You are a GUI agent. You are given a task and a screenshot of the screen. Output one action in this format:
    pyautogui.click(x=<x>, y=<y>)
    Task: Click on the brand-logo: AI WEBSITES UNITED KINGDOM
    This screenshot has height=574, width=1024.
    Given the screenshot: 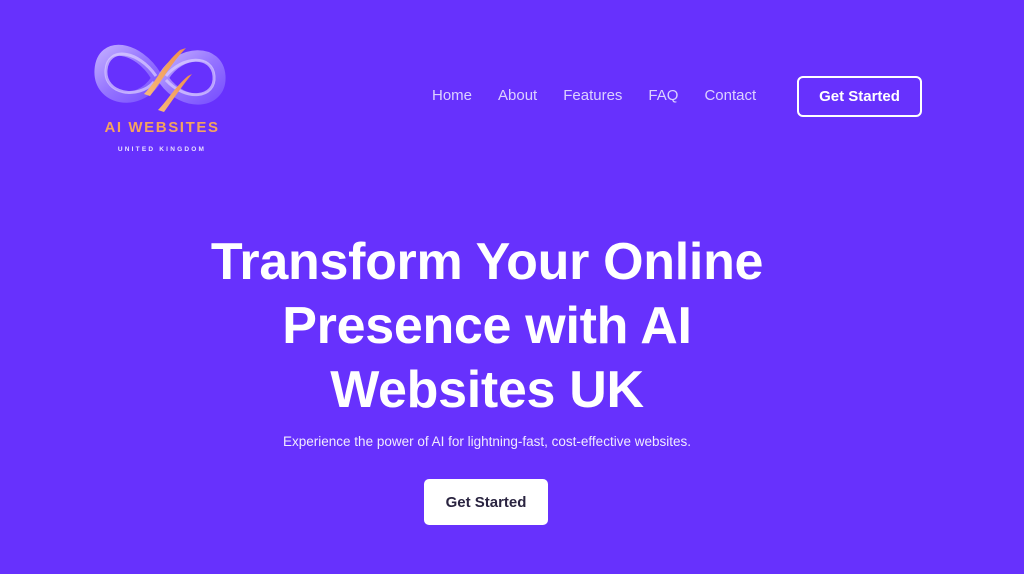 What is the action you would take?
    pyautogui.click(x=162, y=97)
    